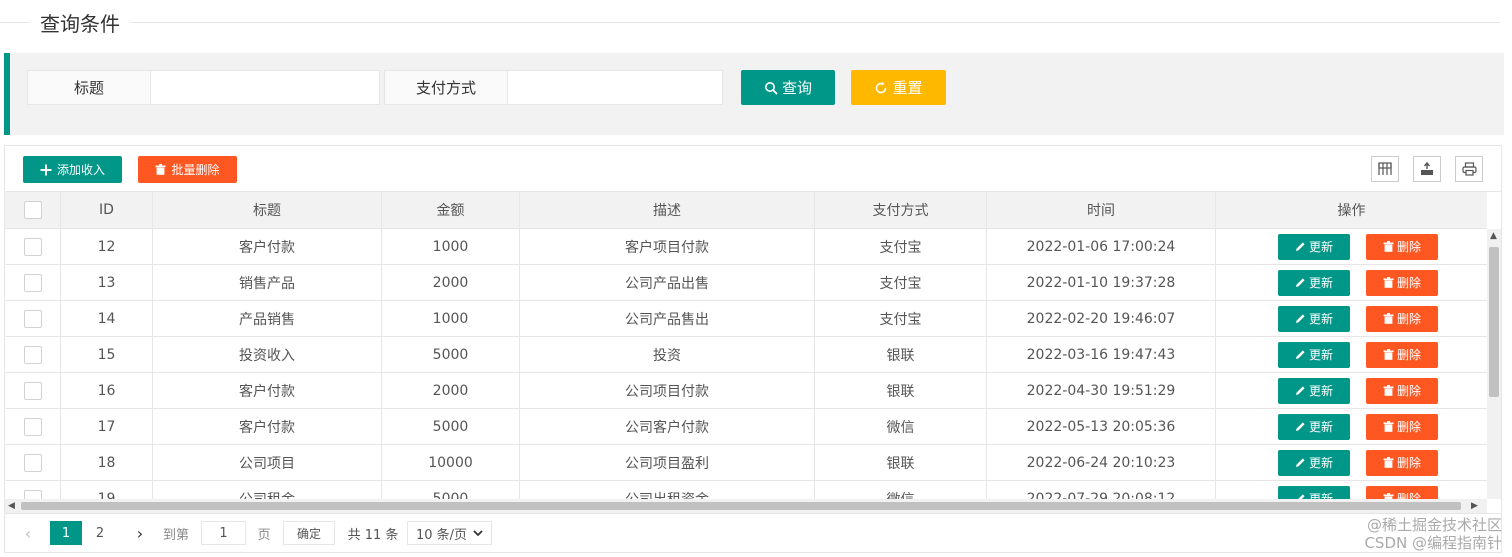 The height and width of the screenshot is (557, 1512). What do you see at coordinates (66, 533) in the screenshot?
I see `page-1: 1` at bounding box center [66, 533].